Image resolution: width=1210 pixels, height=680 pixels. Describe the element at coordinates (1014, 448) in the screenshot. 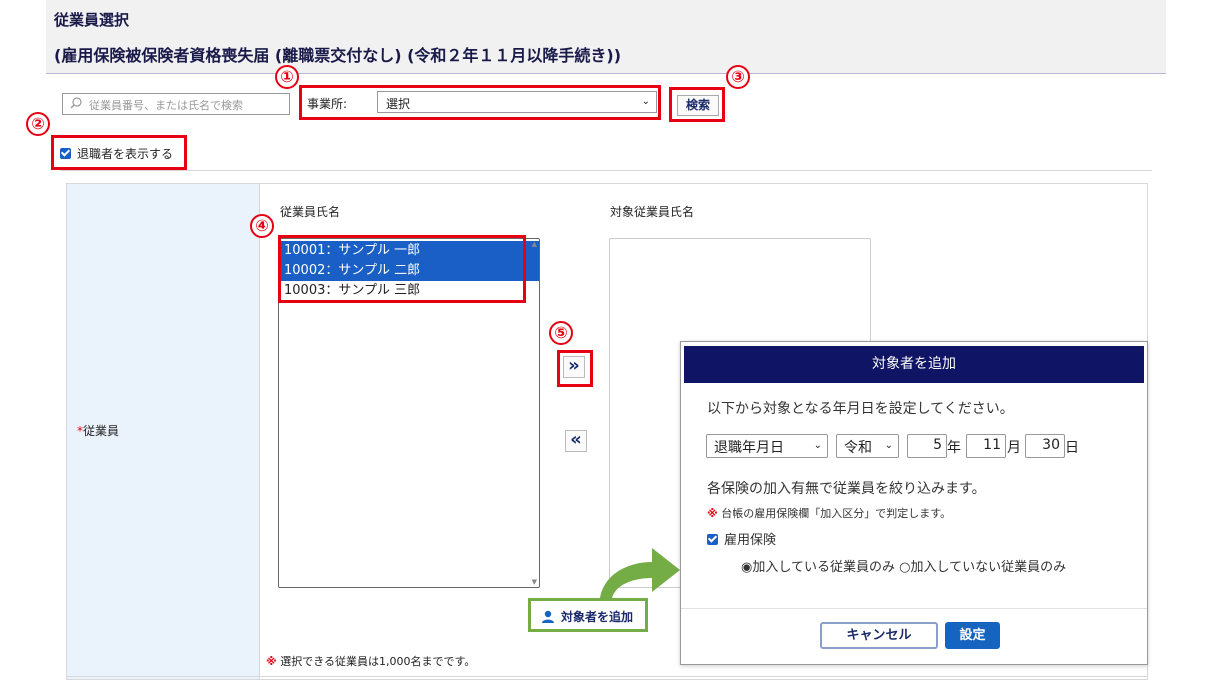

I see `month-unit: 月` at that location.